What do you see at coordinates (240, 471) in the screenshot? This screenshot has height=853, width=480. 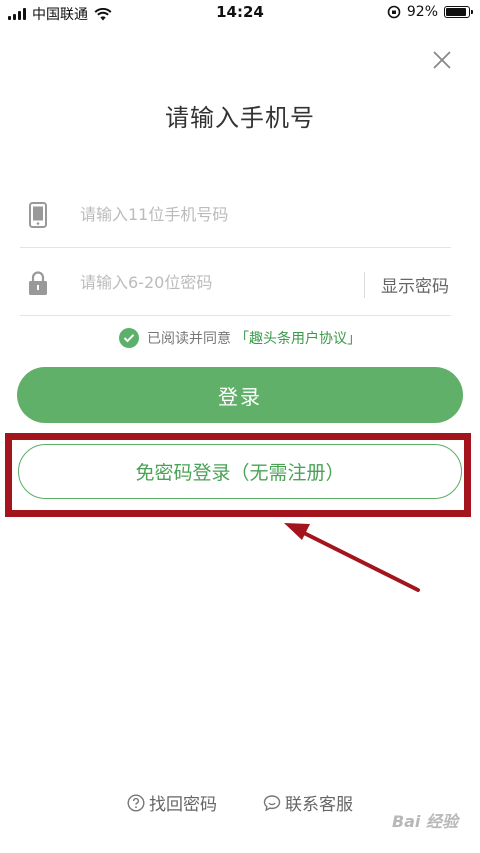 I see `passwordless-login-button: 免密码登录（无需注册）` at bounding box center [240, 471].